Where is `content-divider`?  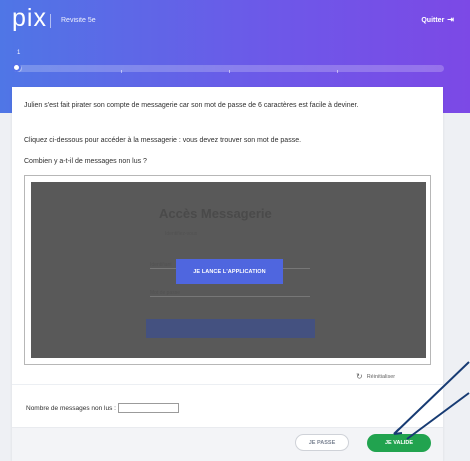 content-divider is located at coordinates (227, 384).